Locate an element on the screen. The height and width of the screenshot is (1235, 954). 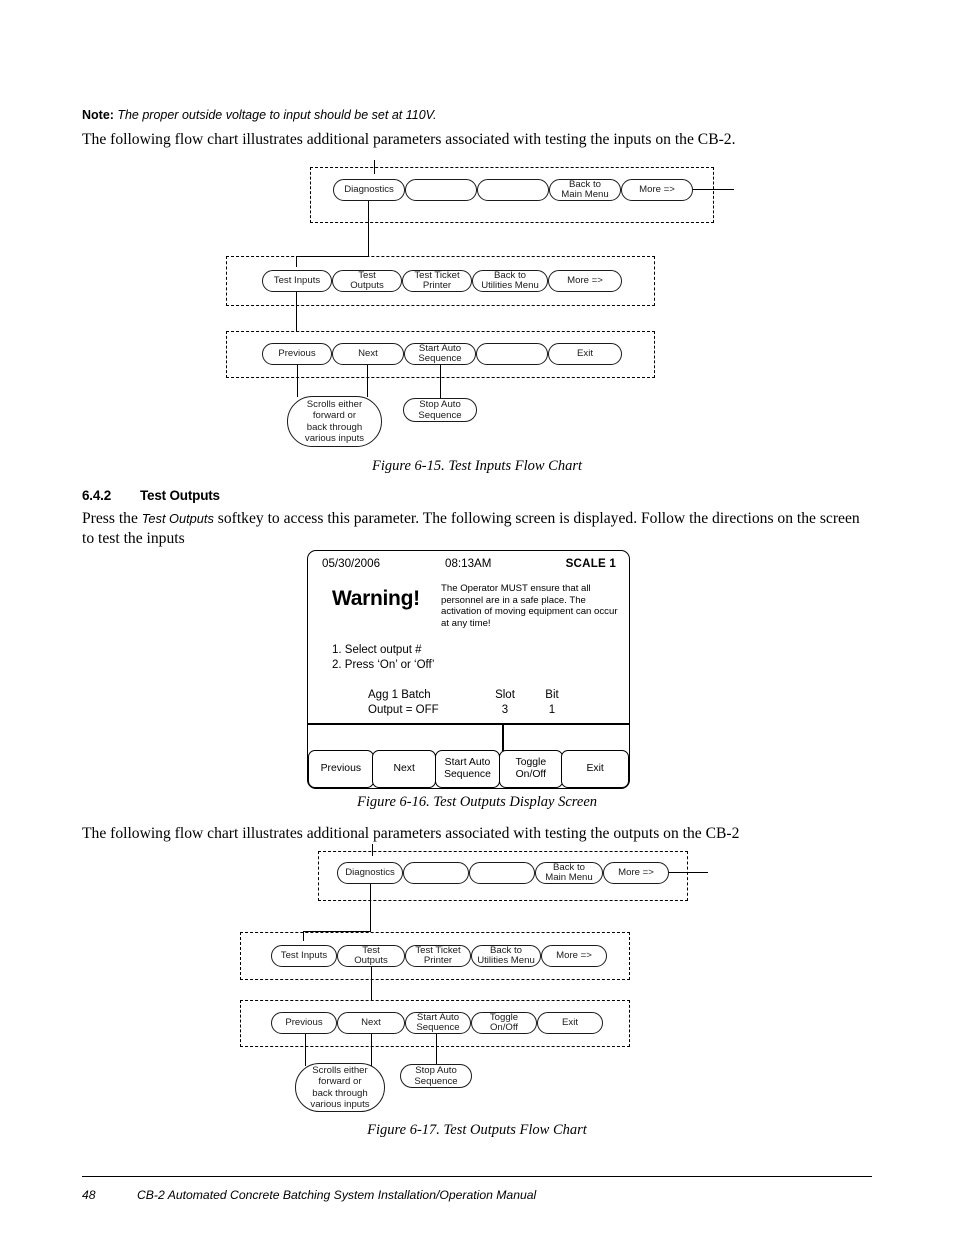
screen-softkey-exit: Exit is located at coordinates (595, 769).